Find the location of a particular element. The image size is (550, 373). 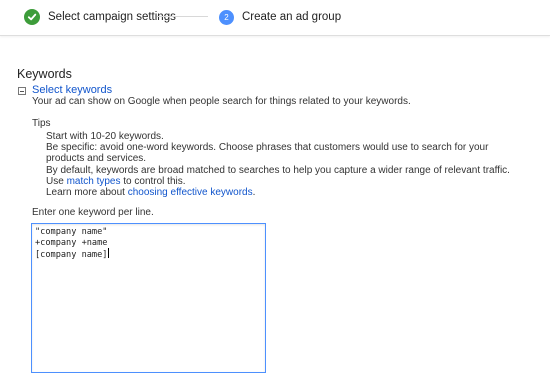

keyword-line: +company +name is located at coordinates (148, 243).